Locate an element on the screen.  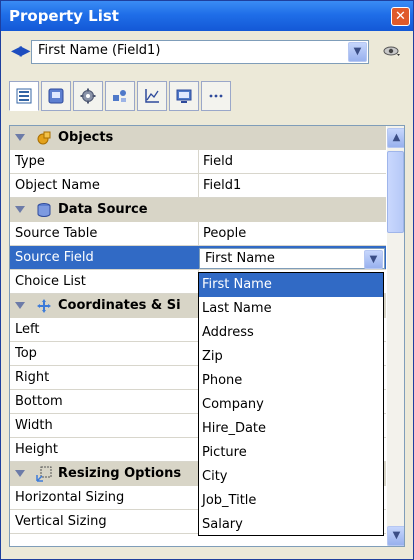
scroll-down-button: ▼ is located at coordinates (395, 536).